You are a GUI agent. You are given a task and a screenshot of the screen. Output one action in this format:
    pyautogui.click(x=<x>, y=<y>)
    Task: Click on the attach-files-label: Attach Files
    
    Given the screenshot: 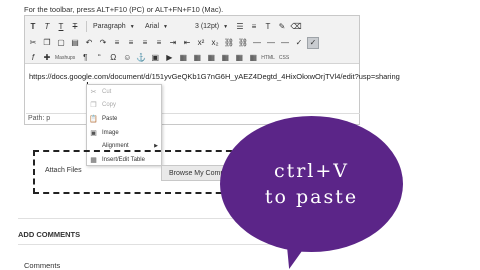 What is the action you would take?
    pyautogui.click(x=63, y=170)
    